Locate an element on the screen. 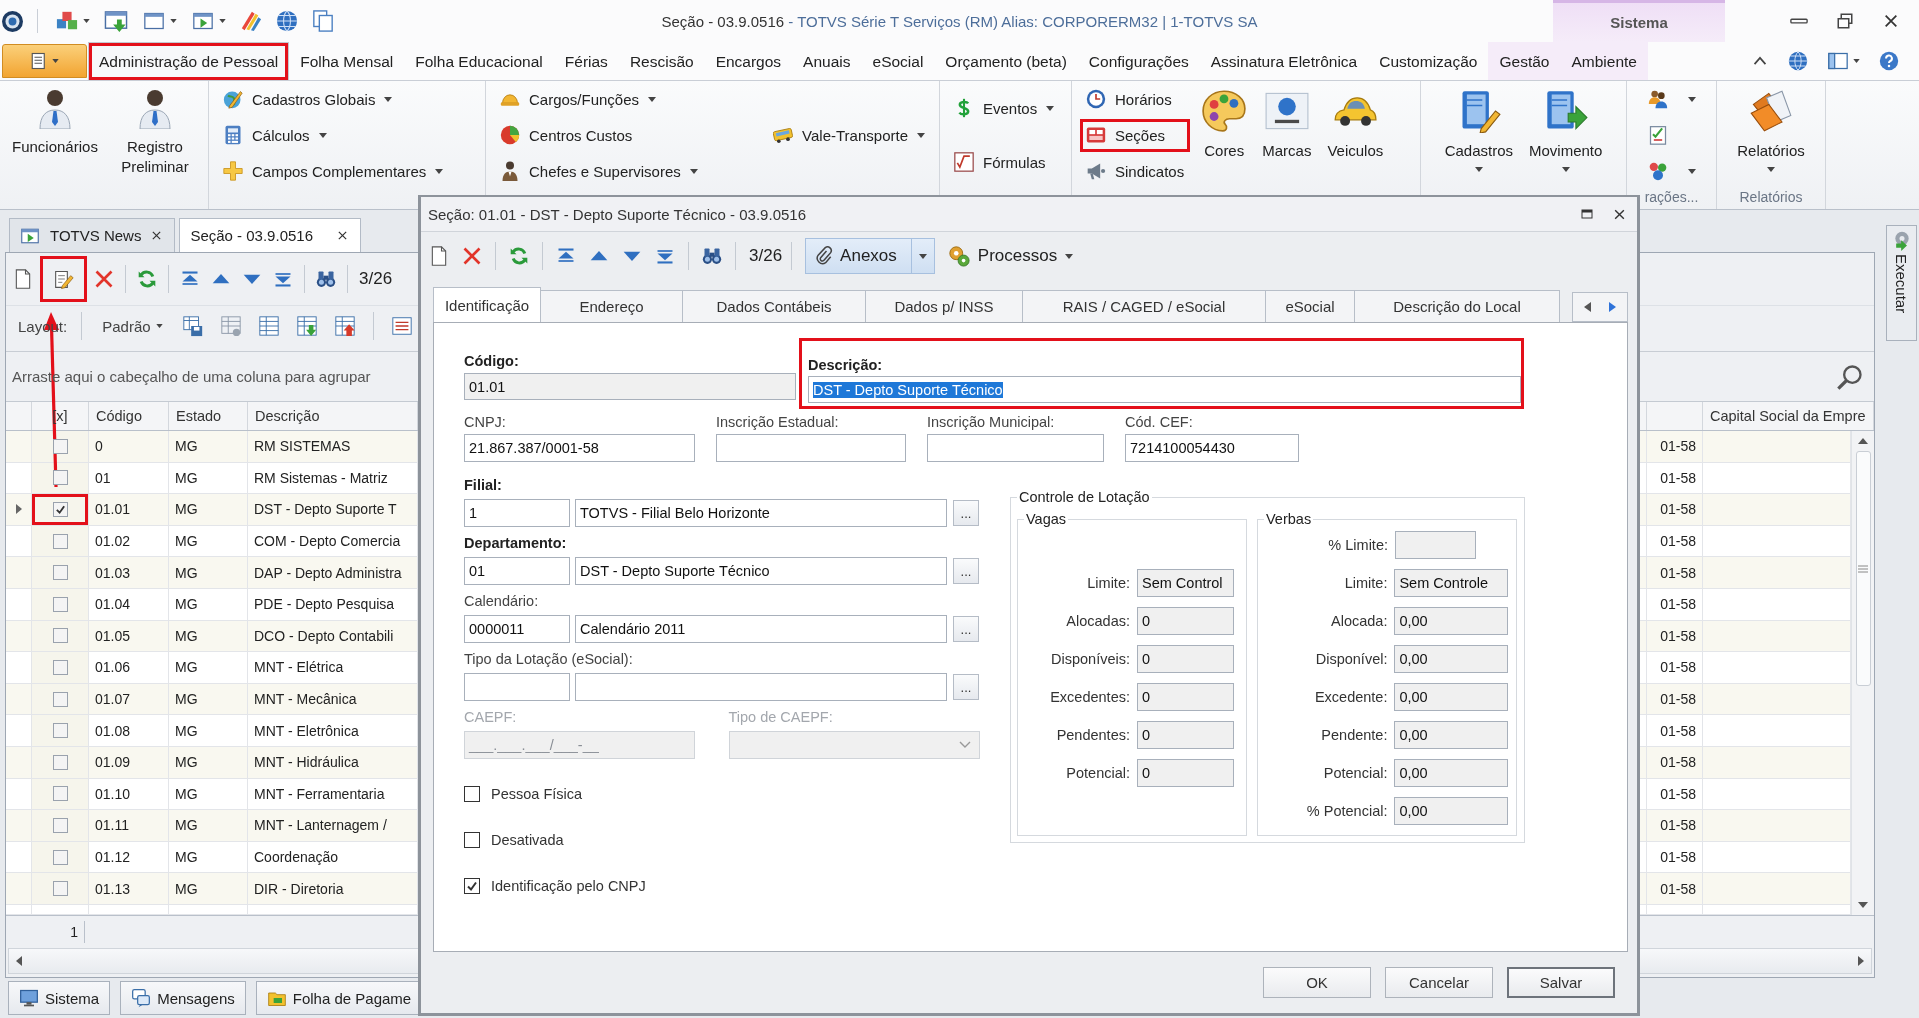 Image resolution: width=1919 pixels, height=1018 pixels. name-field: Calendário 2011 is located at coordinates (761, 629).